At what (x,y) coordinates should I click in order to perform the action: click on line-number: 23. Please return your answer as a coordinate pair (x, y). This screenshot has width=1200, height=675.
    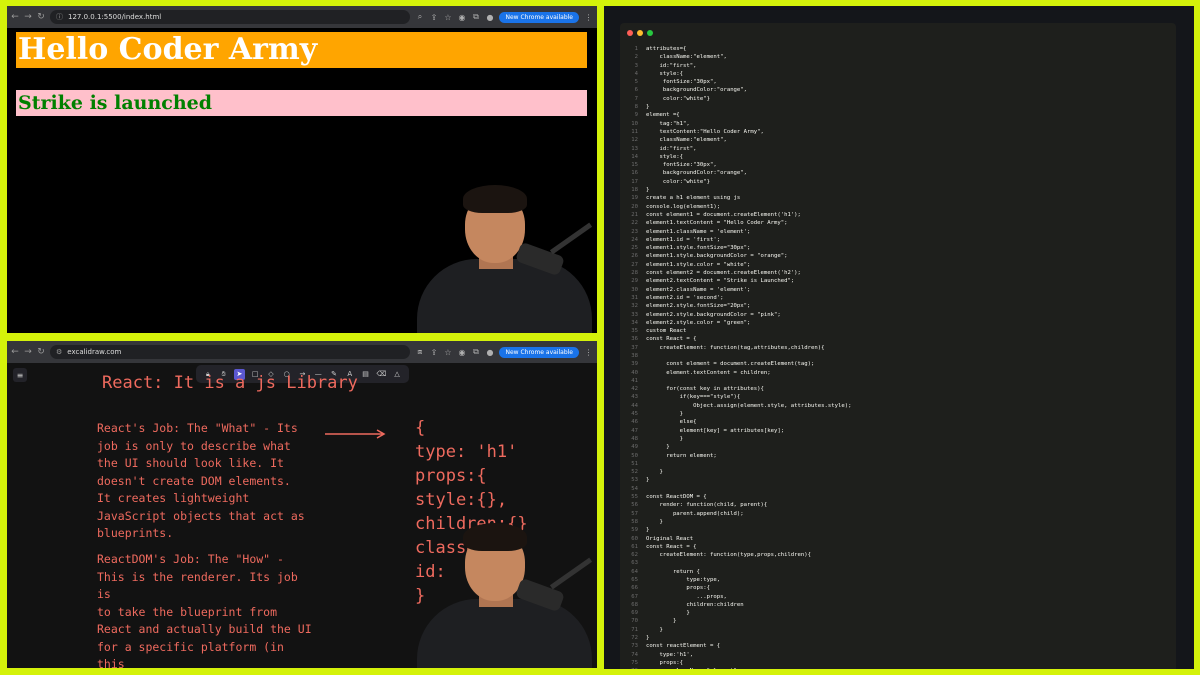
    Looking at the image, I should click on (634, 231).